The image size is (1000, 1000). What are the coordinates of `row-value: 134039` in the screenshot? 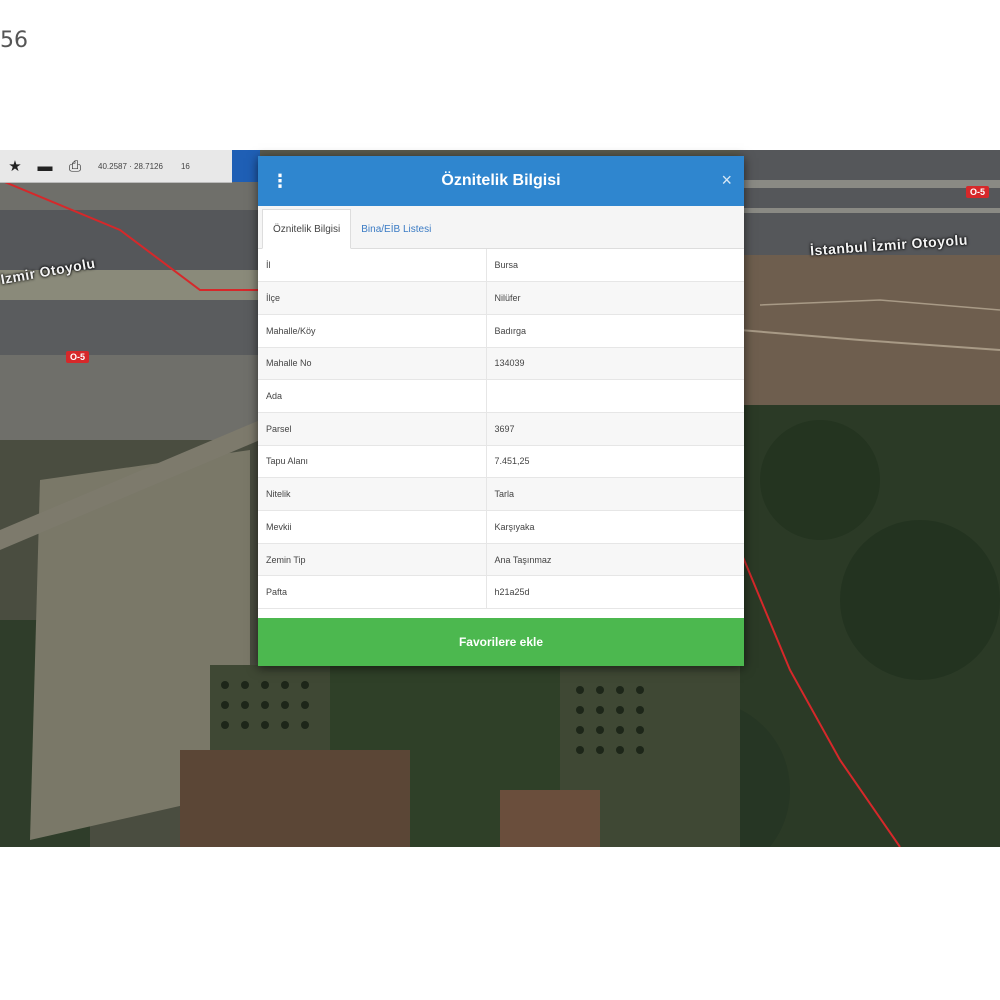 It's located at (615, 364).